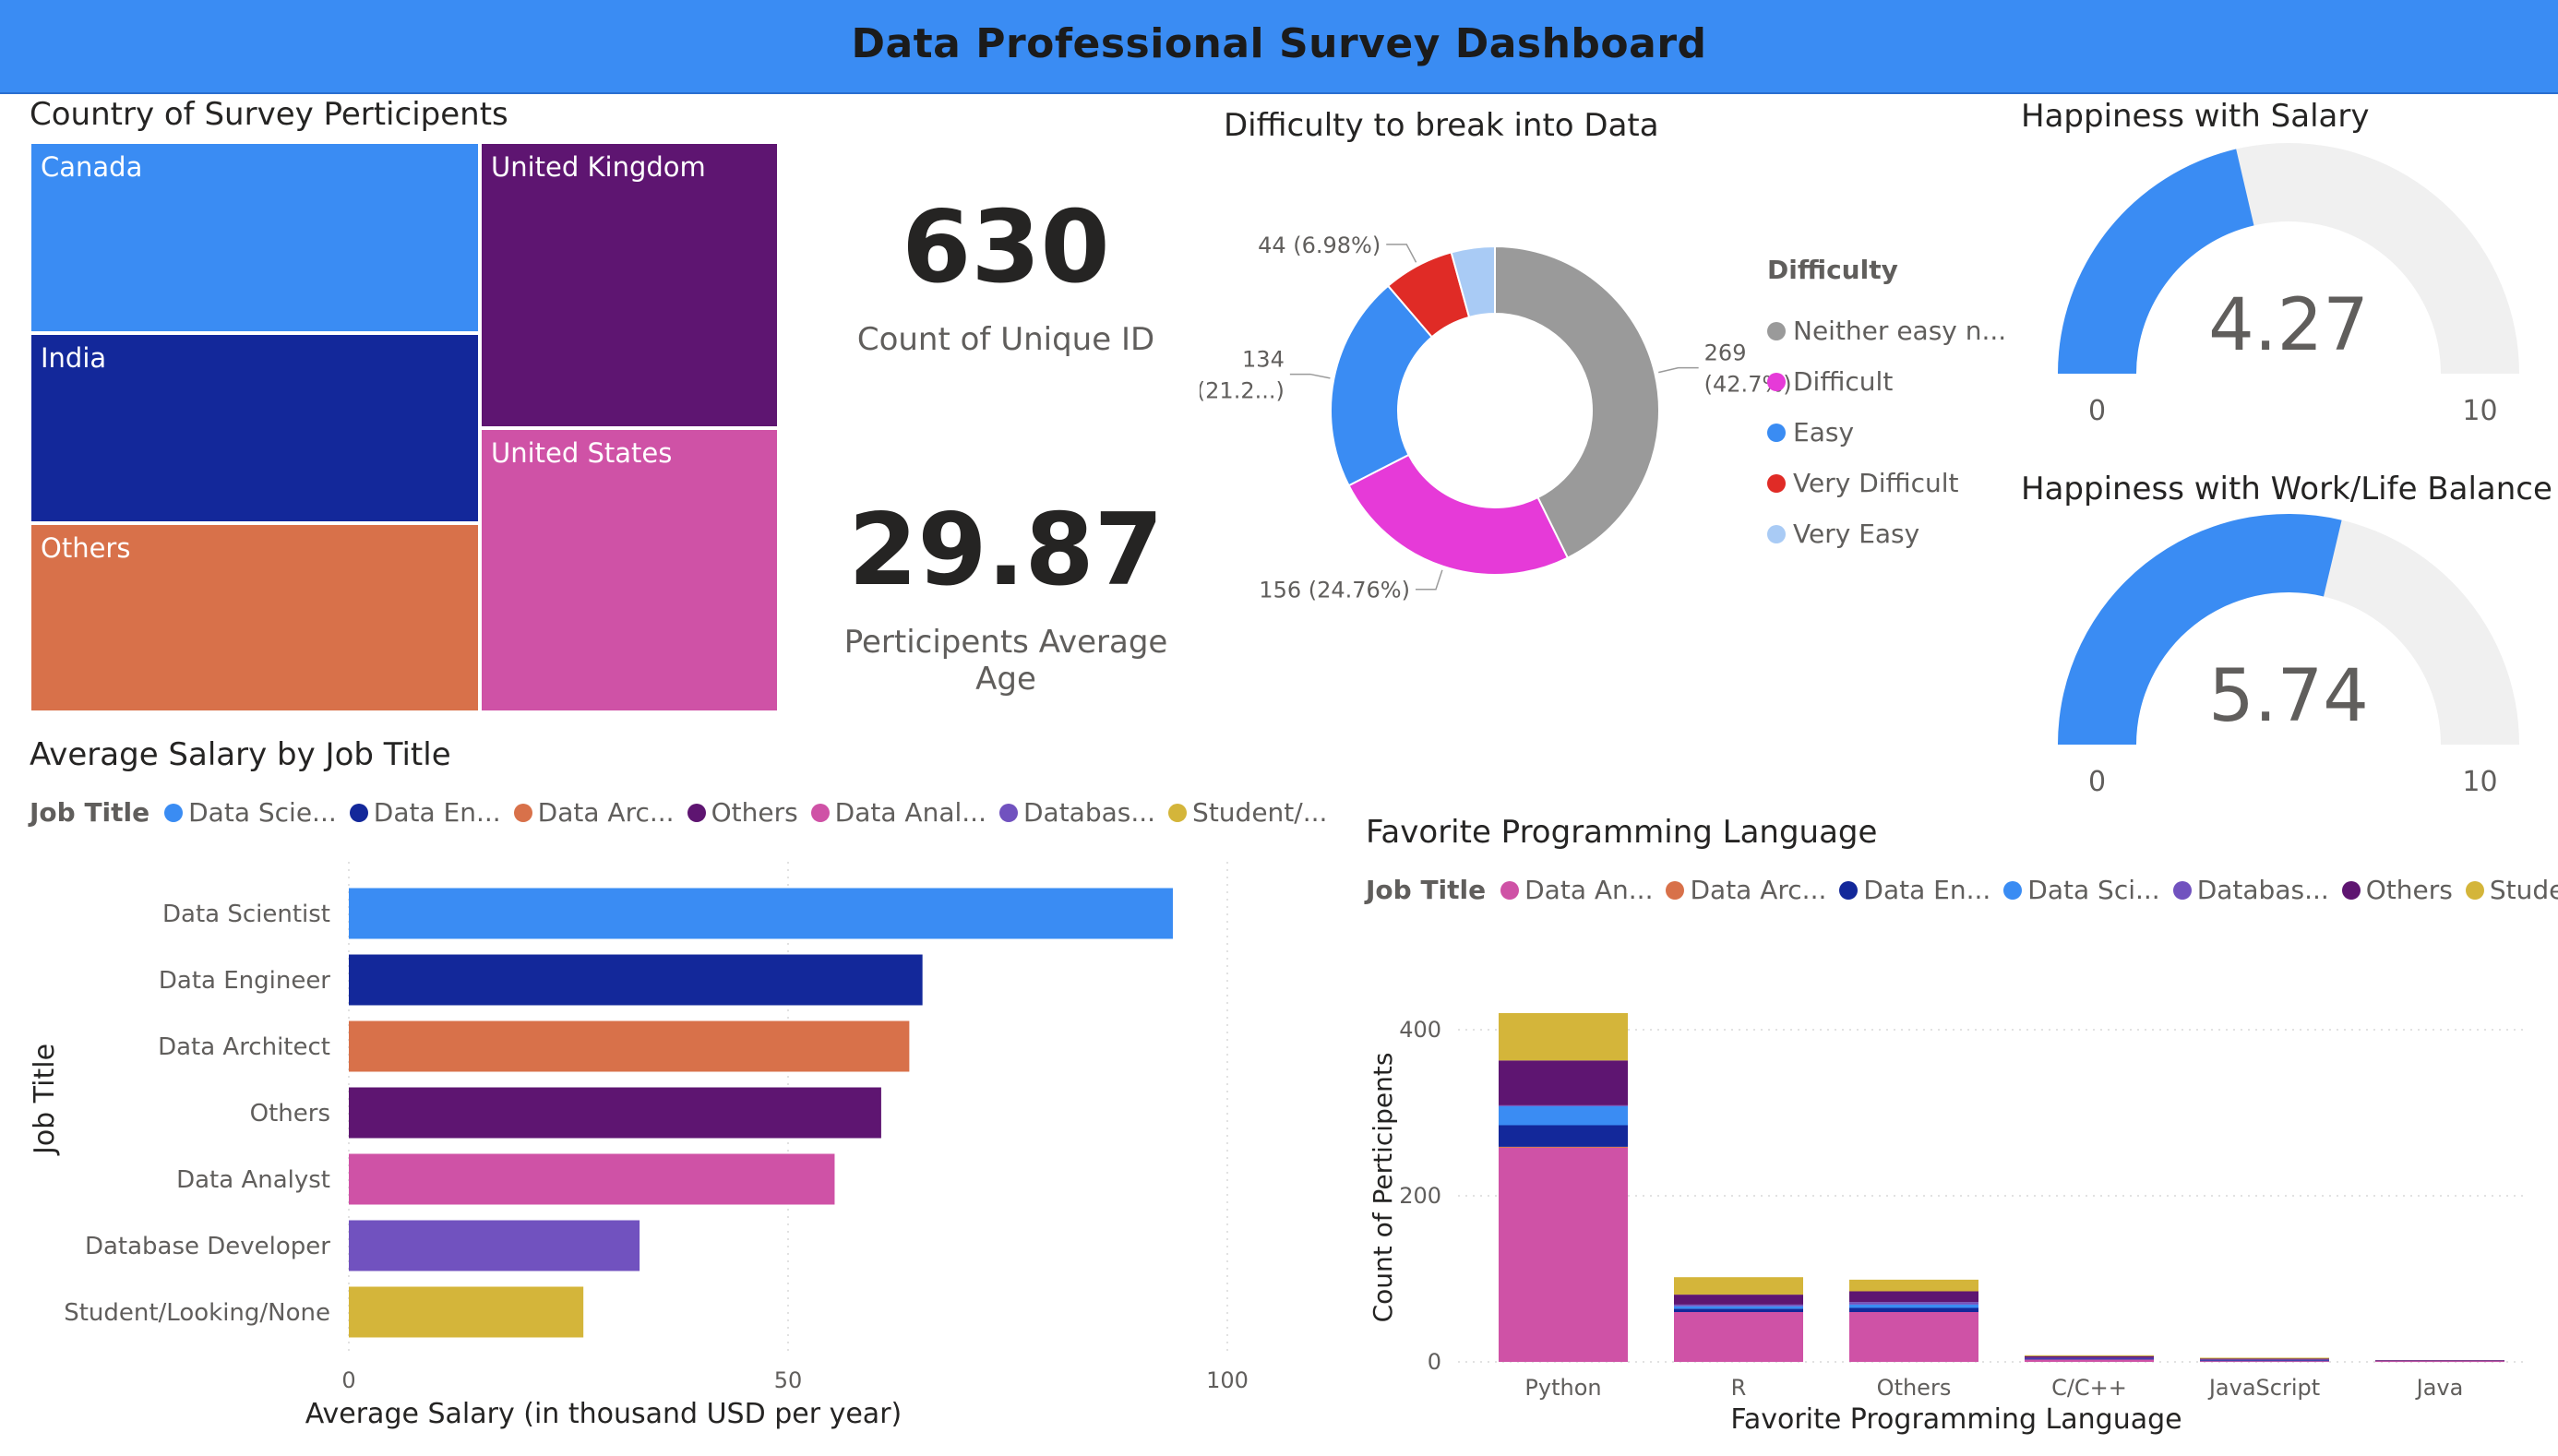 This screenshot has width=2558, height=1456. Describe the element at coordinates (1005, 339) in the screenshot. I see `kpi-count-label: Count of Unique ID` at that location.